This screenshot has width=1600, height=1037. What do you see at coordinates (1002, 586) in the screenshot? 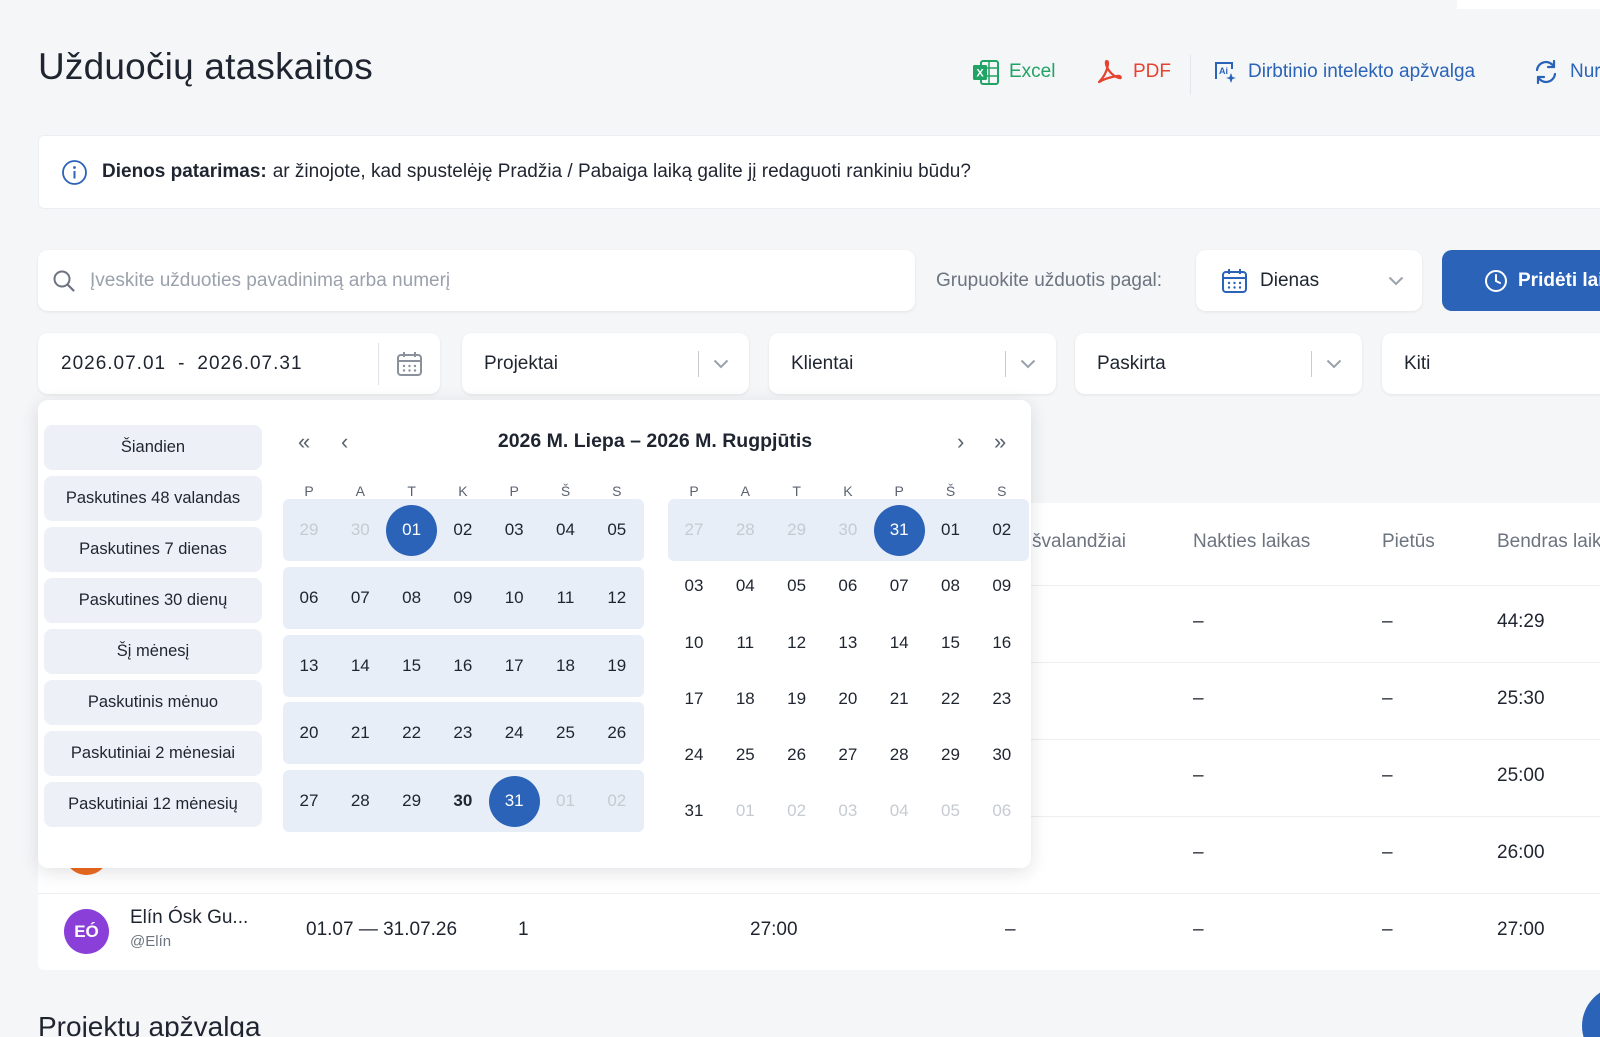
I see `calendar-day: 09` at bounding box center [1002, 586].